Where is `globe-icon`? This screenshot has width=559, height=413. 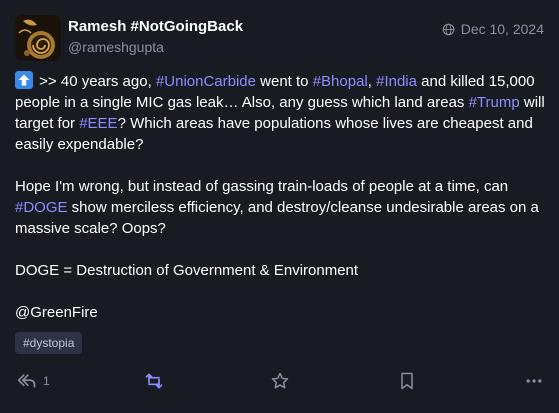 globe-icon is located at coordinates (448, 29).